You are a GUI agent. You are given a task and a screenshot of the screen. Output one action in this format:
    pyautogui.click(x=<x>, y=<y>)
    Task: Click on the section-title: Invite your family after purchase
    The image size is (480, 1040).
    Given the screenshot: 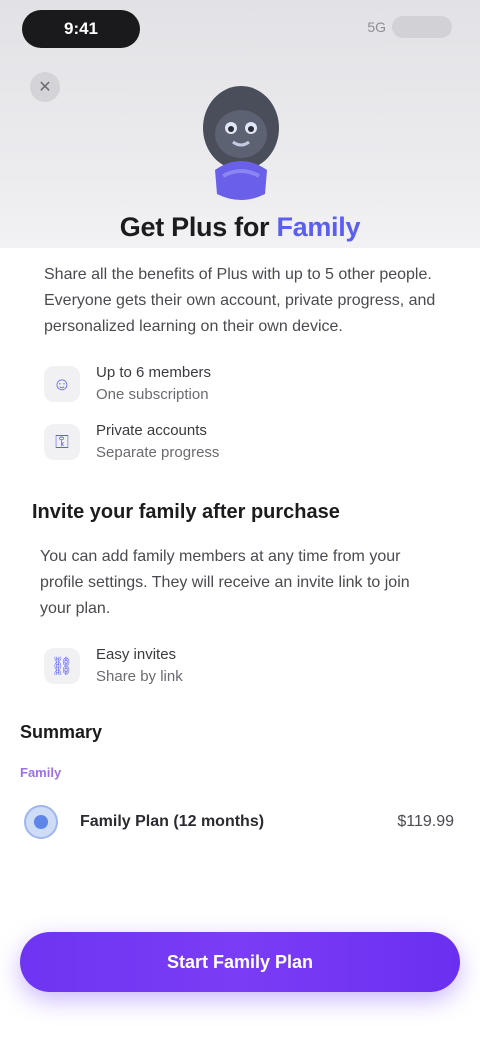 What is the action you would take?
    pyautogui.click(x=186, y=512)
    